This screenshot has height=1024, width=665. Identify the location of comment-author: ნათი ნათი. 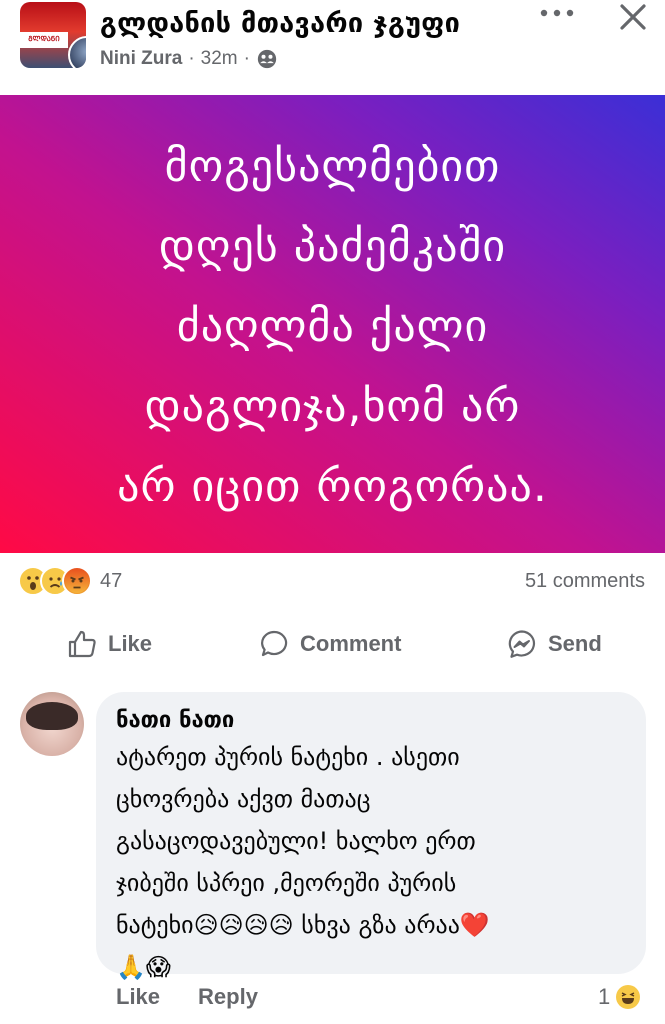
(175, 720).